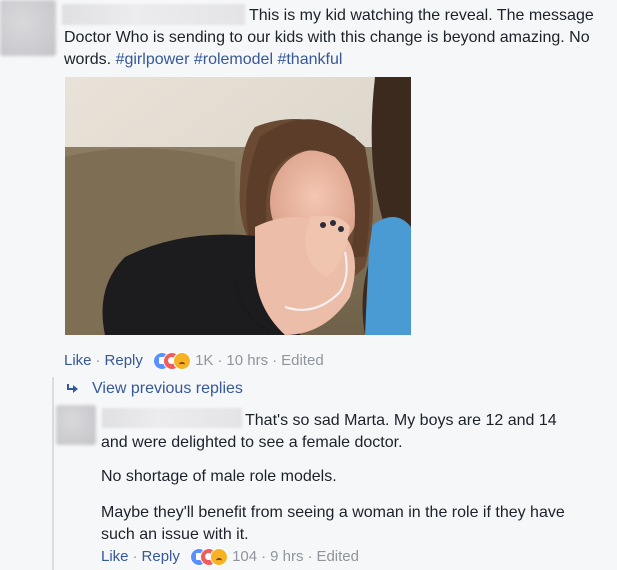  Describe the element at coordinates (244, 556) in the screenshot. I see `reply-reaction-count: 104` at that location.